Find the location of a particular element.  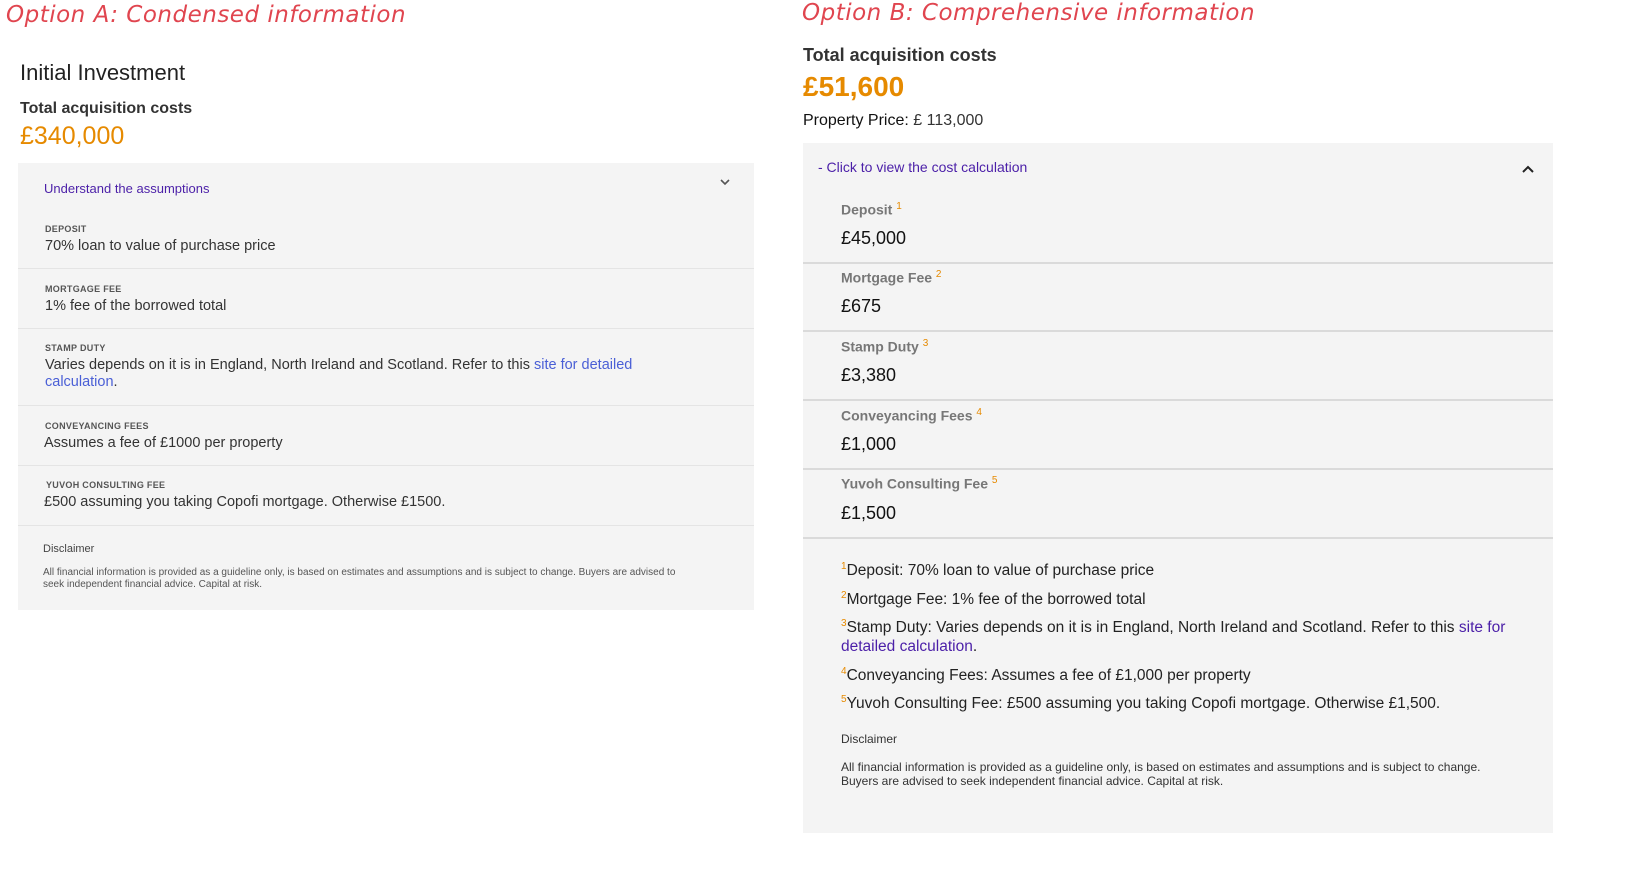

option-a-title: Option A: Condensed information is located at coordinates (206, 15).